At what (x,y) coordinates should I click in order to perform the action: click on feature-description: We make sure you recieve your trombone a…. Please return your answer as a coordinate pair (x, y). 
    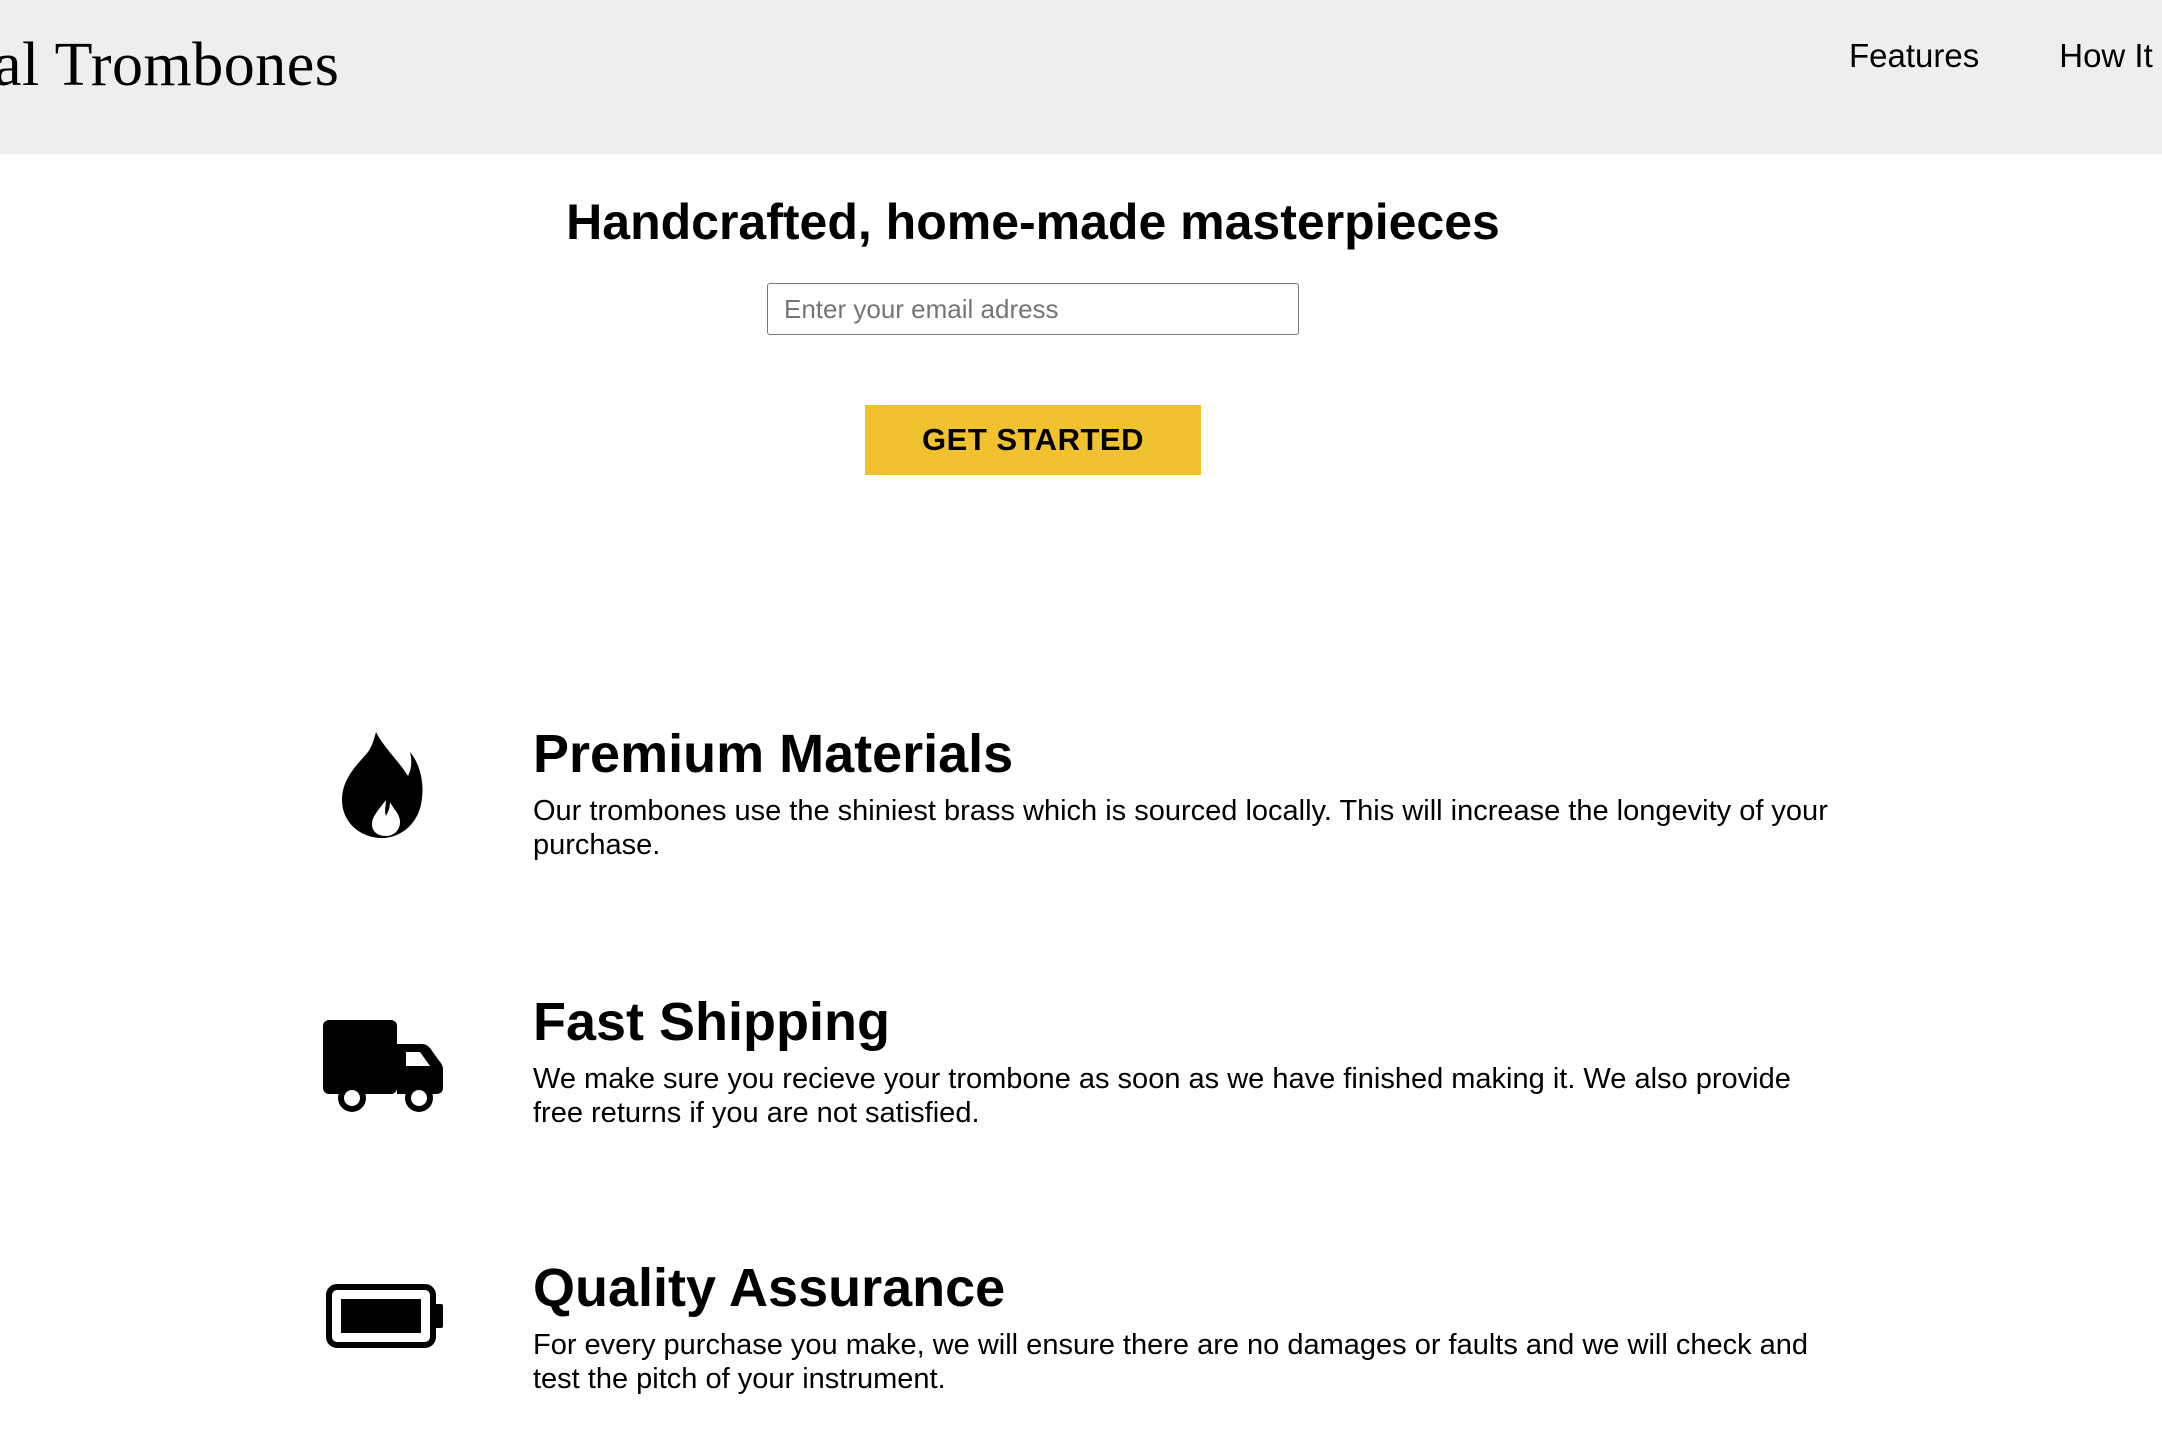
    Looking at the image, I should click on (1162, 1096).